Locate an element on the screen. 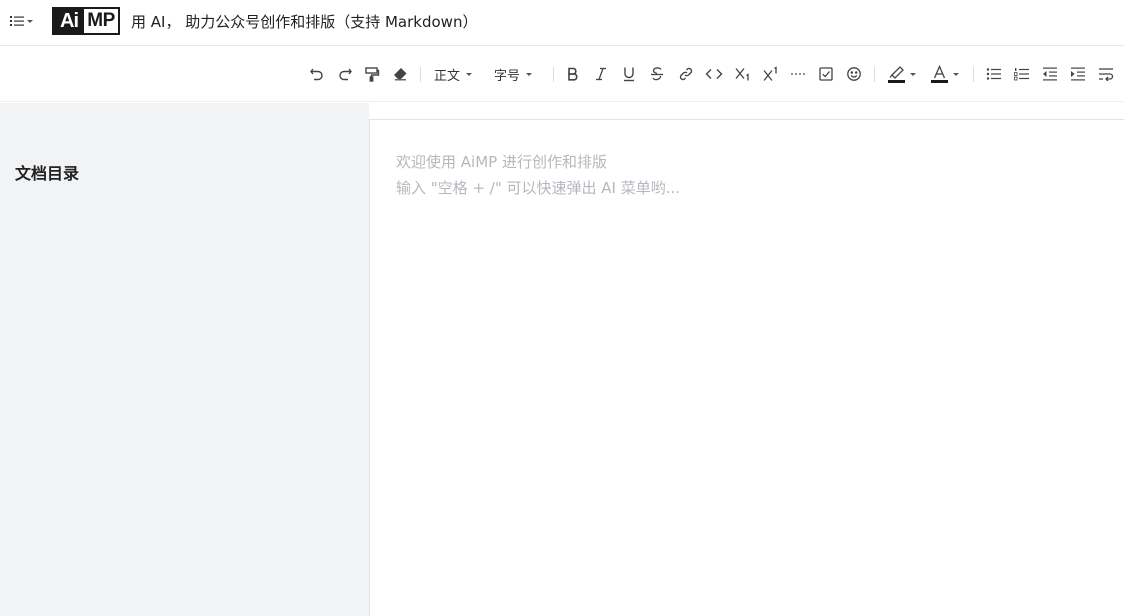  paragraph-style-select: 正文 is located at coordinates (453, 74).